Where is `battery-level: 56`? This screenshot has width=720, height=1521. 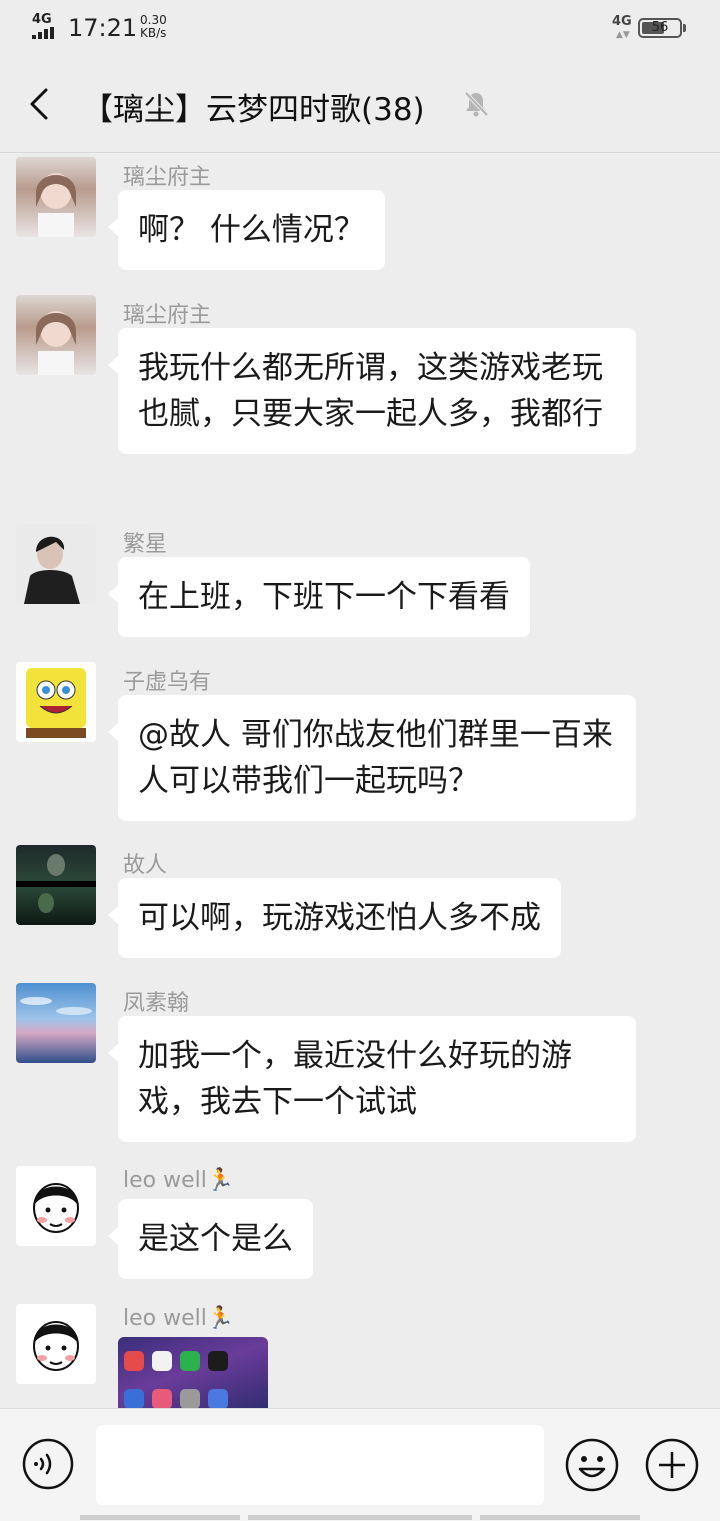 battery-level: 56 is located at coordinates (660, 27).